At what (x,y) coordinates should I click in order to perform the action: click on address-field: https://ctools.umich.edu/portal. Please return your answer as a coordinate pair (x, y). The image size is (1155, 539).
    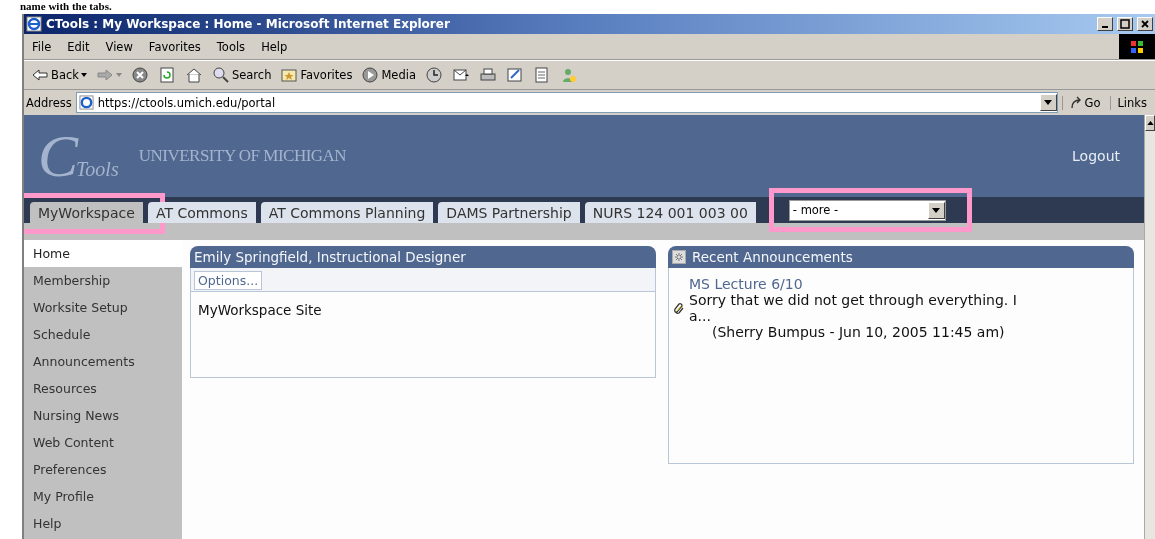
    Looking at the image, I should click on (566, 102).